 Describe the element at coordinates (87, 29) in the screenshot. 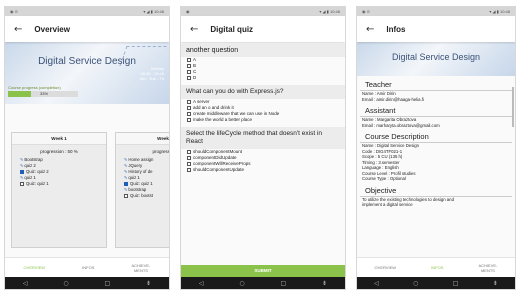

I see `app-bar: ← Overview` at that location.